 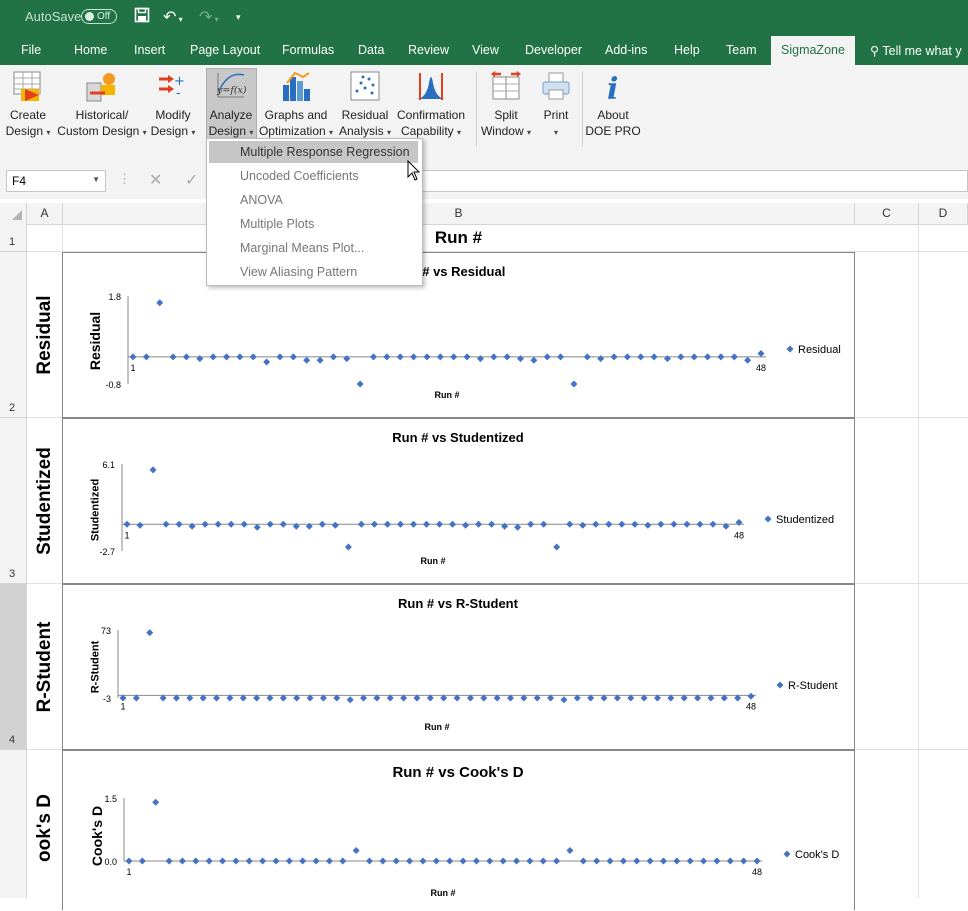 I want to click on historical-custom-design-button: Historical/Custom Design ▾, so click(x=102, y=105).